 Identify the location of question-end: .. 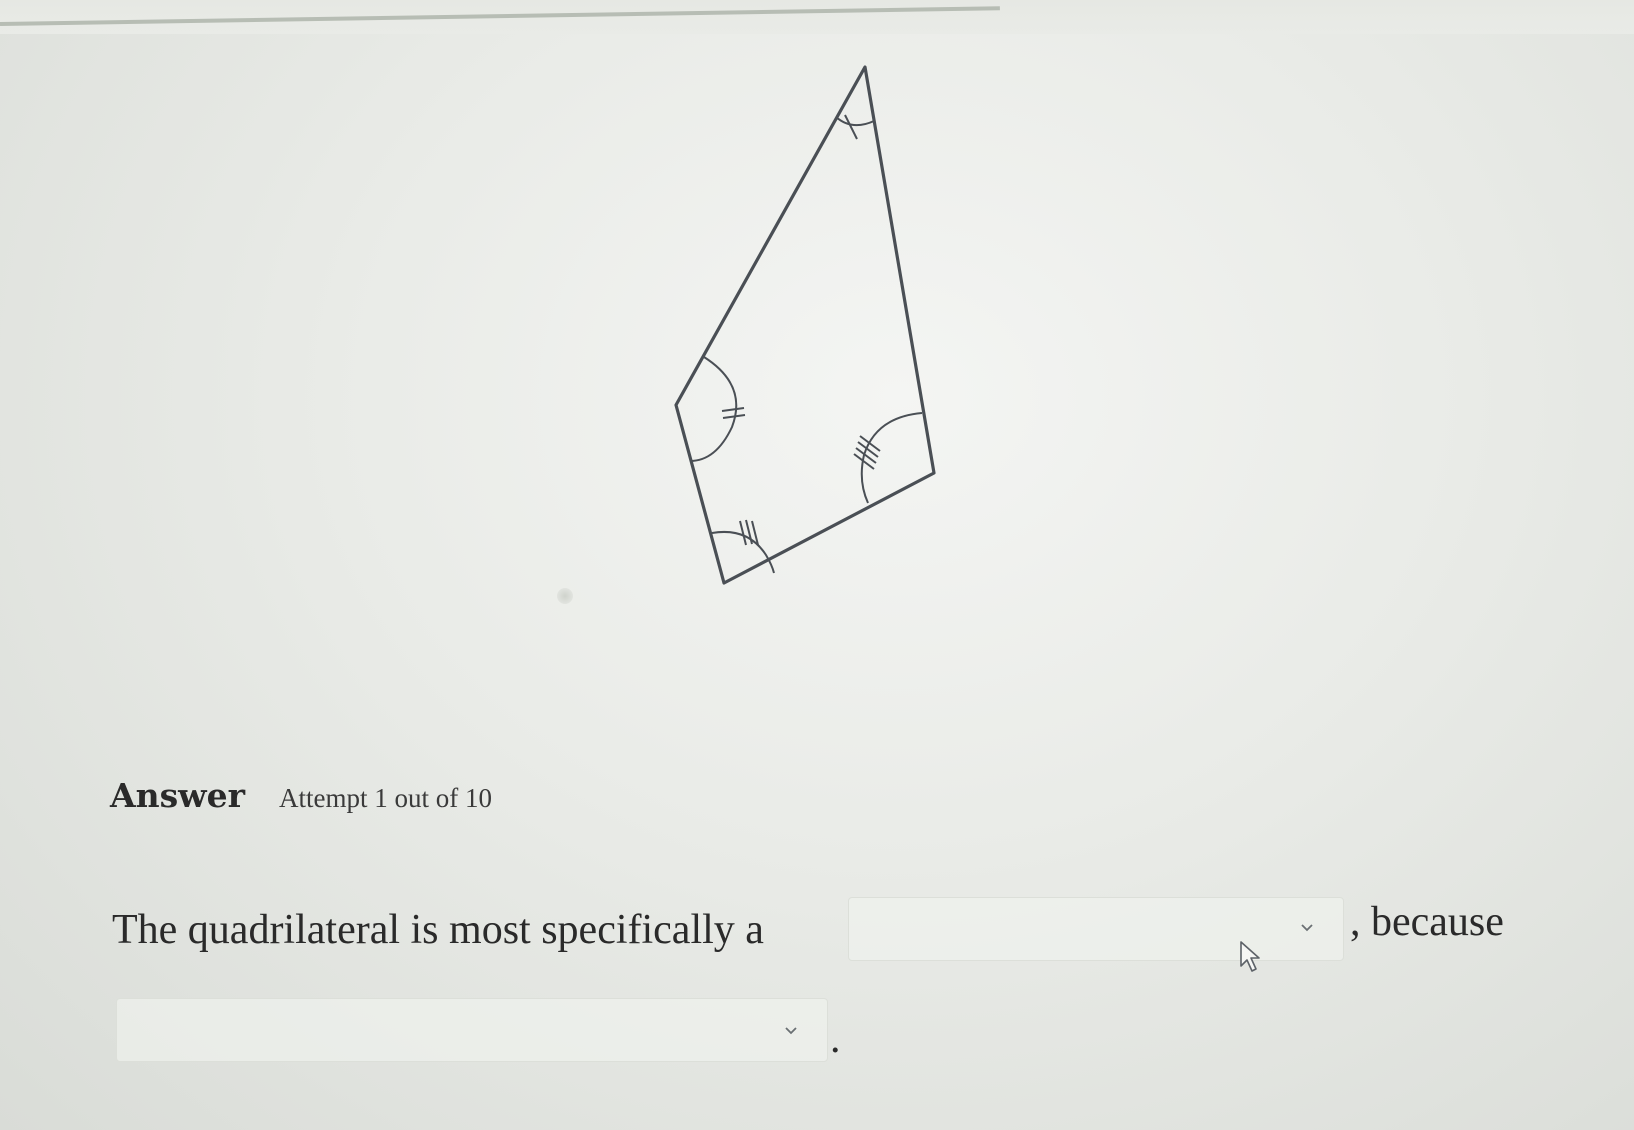
(835, 1039).